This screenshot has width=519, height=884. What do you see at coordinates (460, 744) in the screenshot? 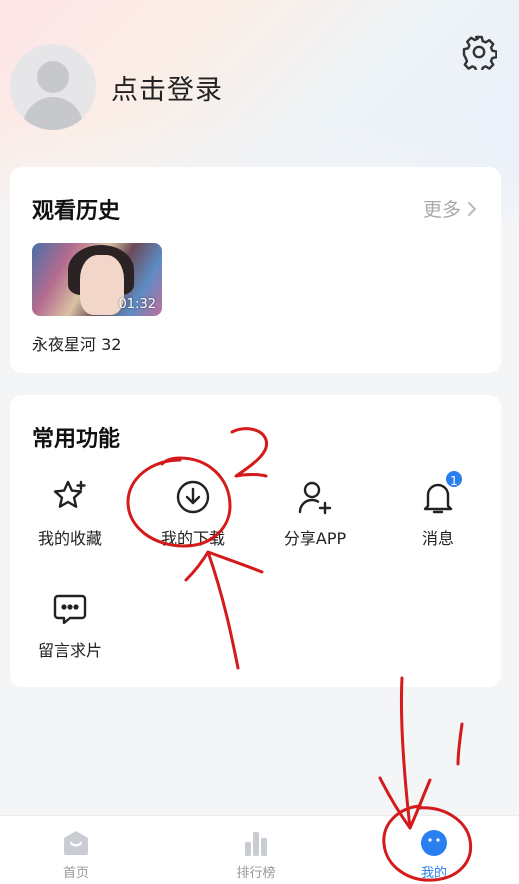
I see `annotation-mark-one` at bounding box center [460, 744].